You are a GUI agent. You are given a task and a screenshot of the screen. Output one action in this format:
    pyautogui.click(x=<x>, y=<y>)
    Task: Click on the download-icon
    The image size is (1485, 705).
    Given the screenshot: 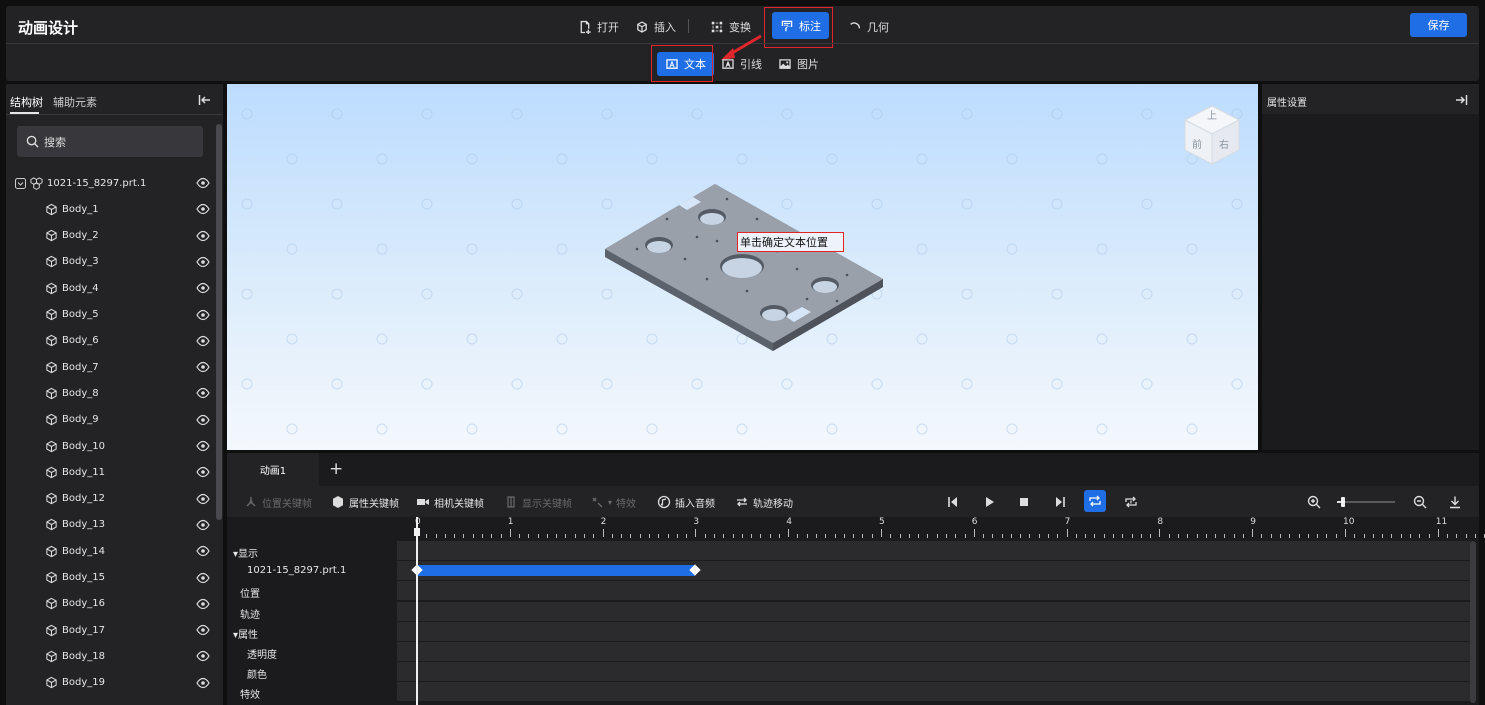 What is the action you would take?
    pyautogui.click(x=1455, y=502)
    